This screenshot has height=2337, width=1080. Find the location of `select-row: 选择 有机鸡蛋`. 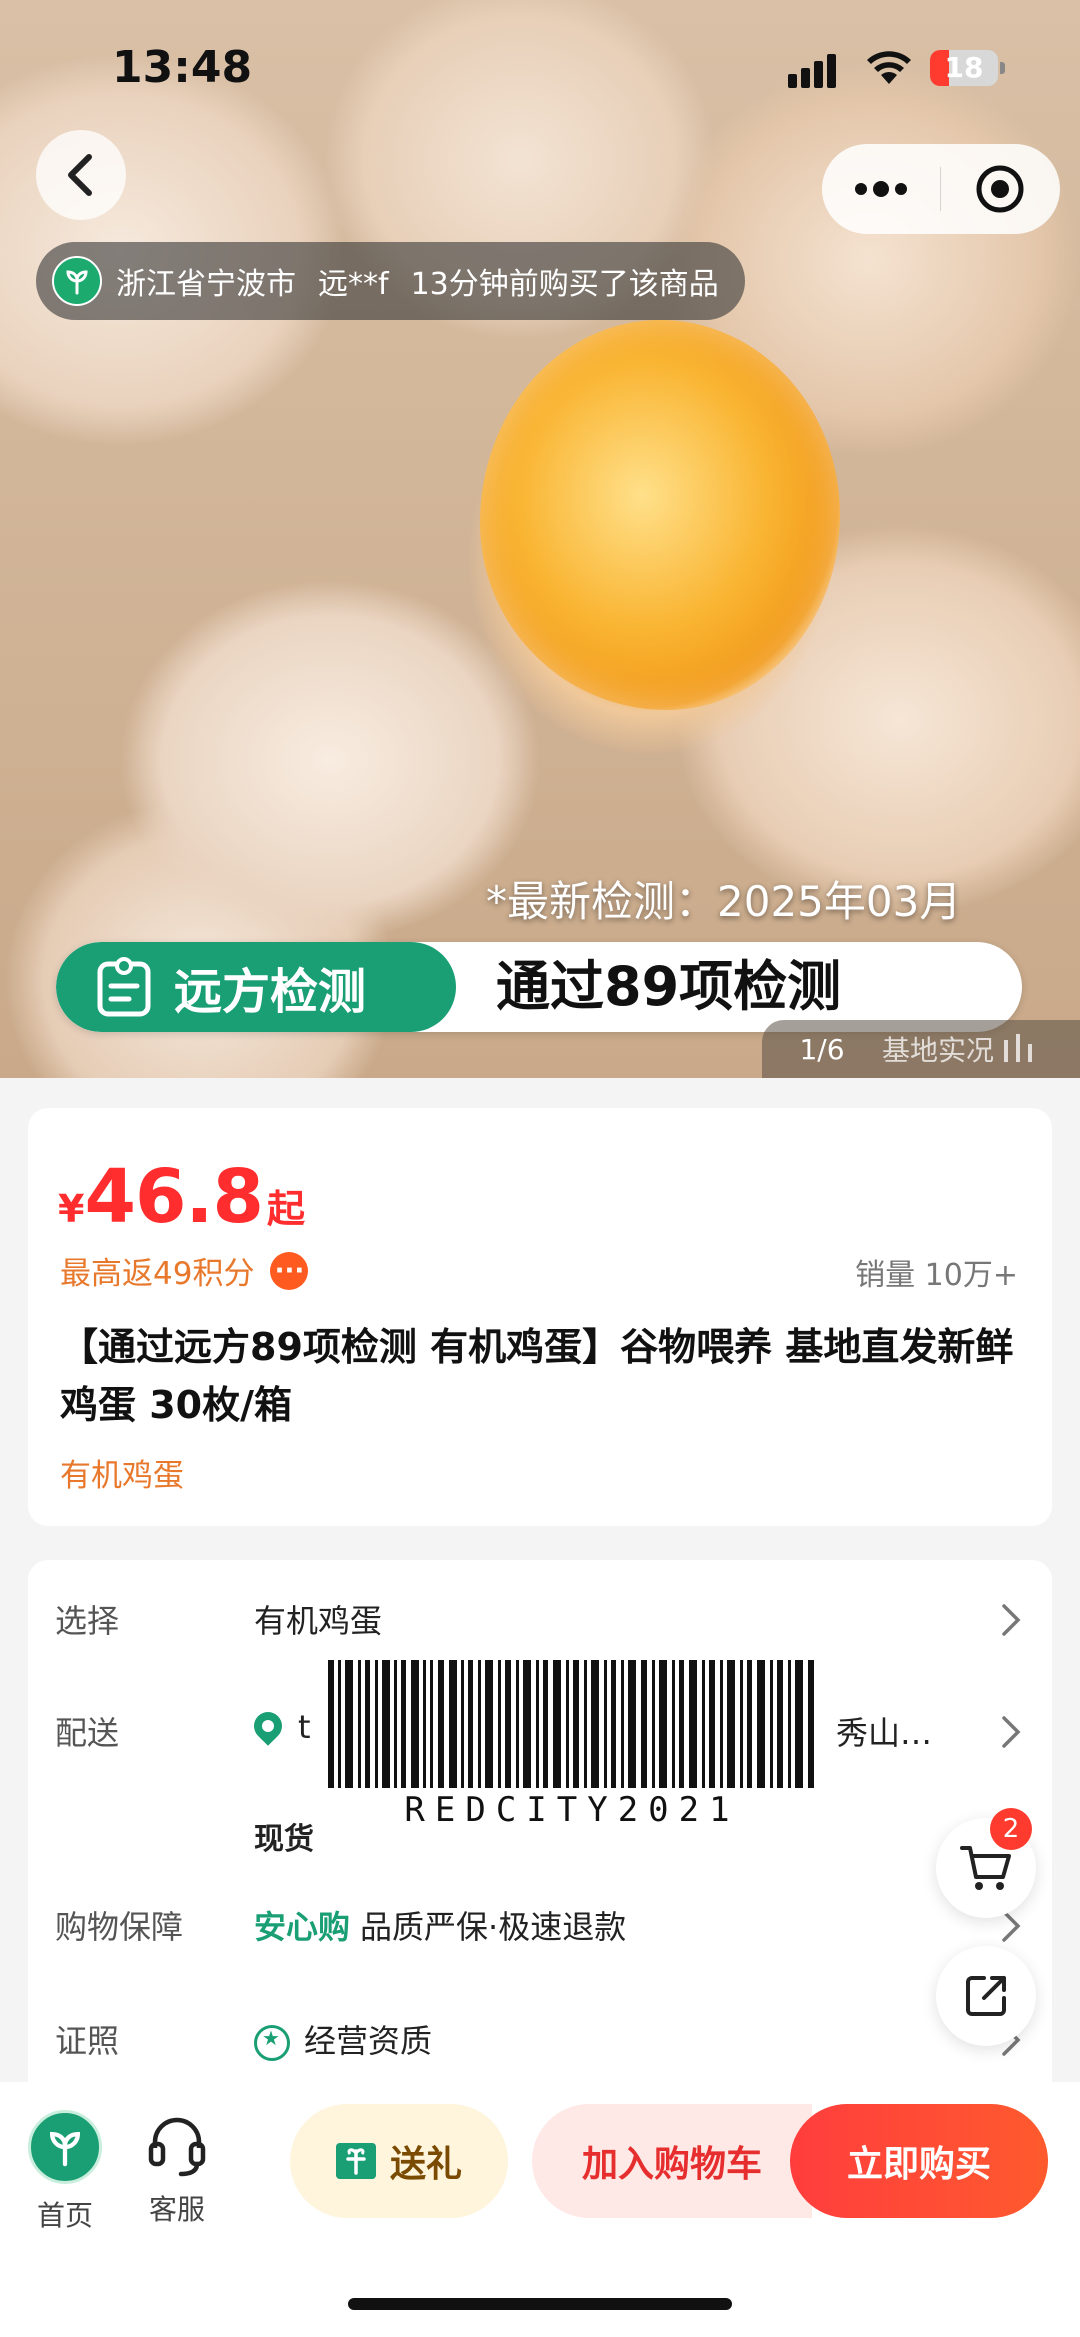

select-row: 选择 有机鸡蛋 is located at coordinates (540, 1626).